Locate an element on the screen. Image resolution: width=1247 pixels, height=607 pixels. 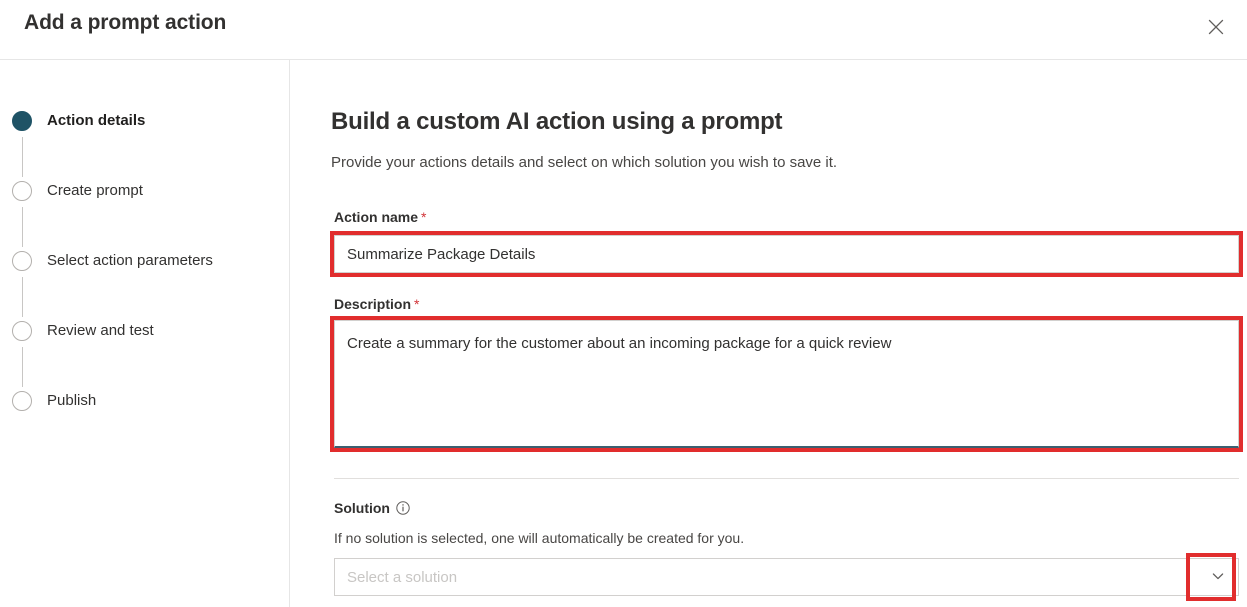
sidebar-item-review-and-test: Review and test is located at coordinates (145, 355).